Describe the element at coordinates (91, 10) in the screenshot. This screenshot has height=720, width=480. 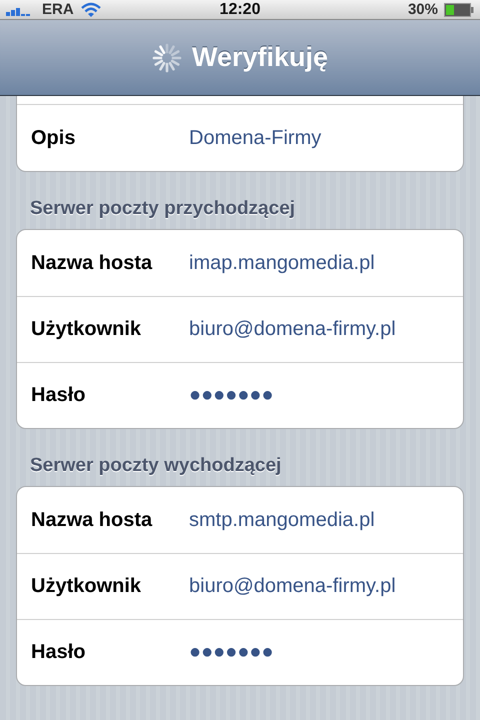
I see `wifi-icon` at that location.